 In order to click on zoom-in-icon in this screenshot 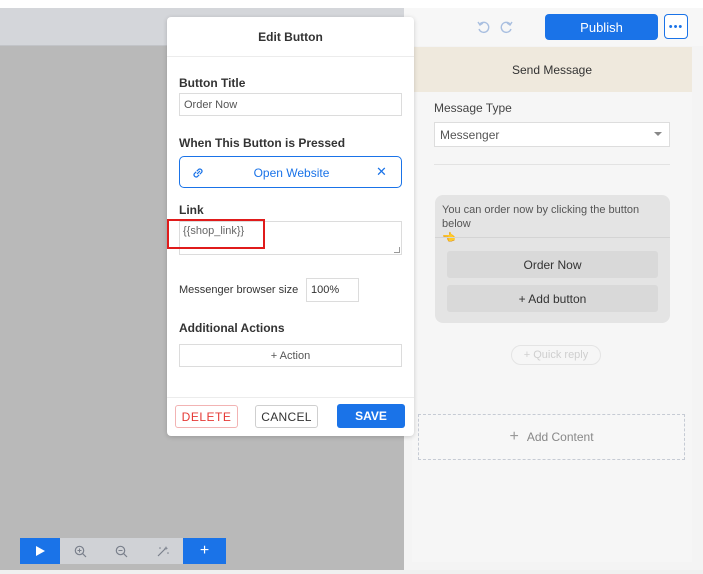, I will do `click(80, 551)`.